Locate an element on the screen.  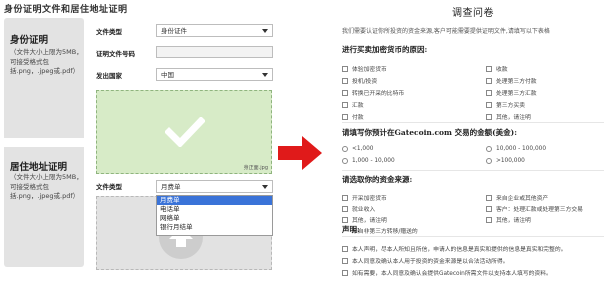
dropdown-option: 网络单 is located at coordinates (214, 218).